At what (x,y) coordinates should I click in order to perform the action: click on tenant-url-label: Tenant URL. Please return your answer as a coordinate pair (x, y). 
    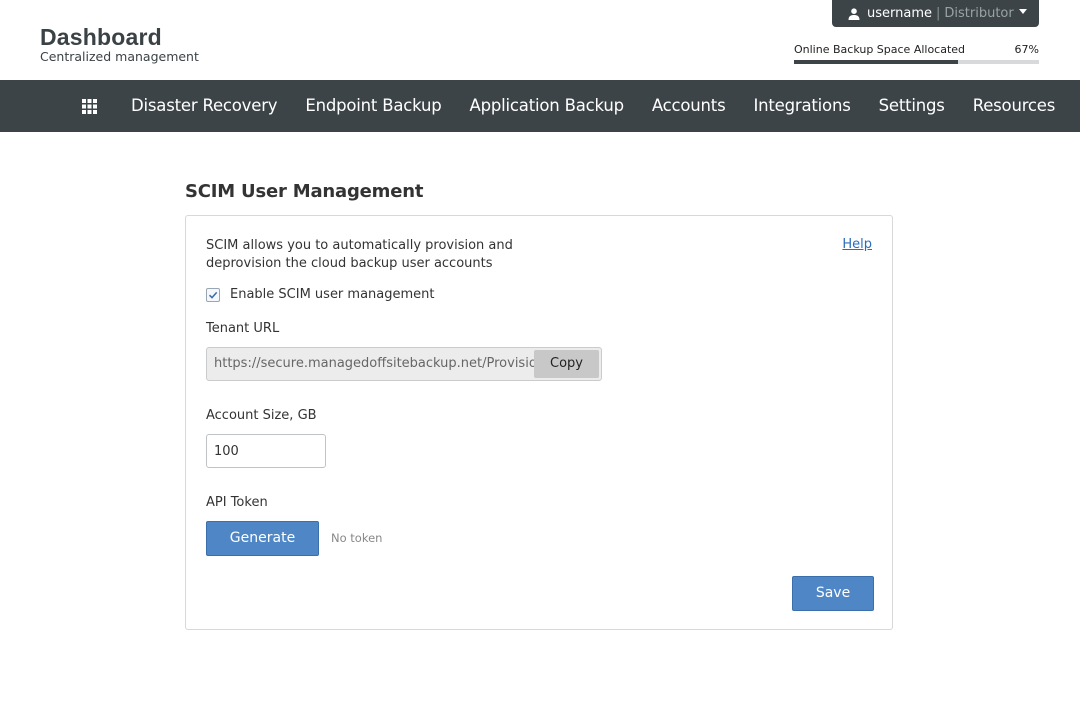
    Looking at the image, I should click on (243, 328).